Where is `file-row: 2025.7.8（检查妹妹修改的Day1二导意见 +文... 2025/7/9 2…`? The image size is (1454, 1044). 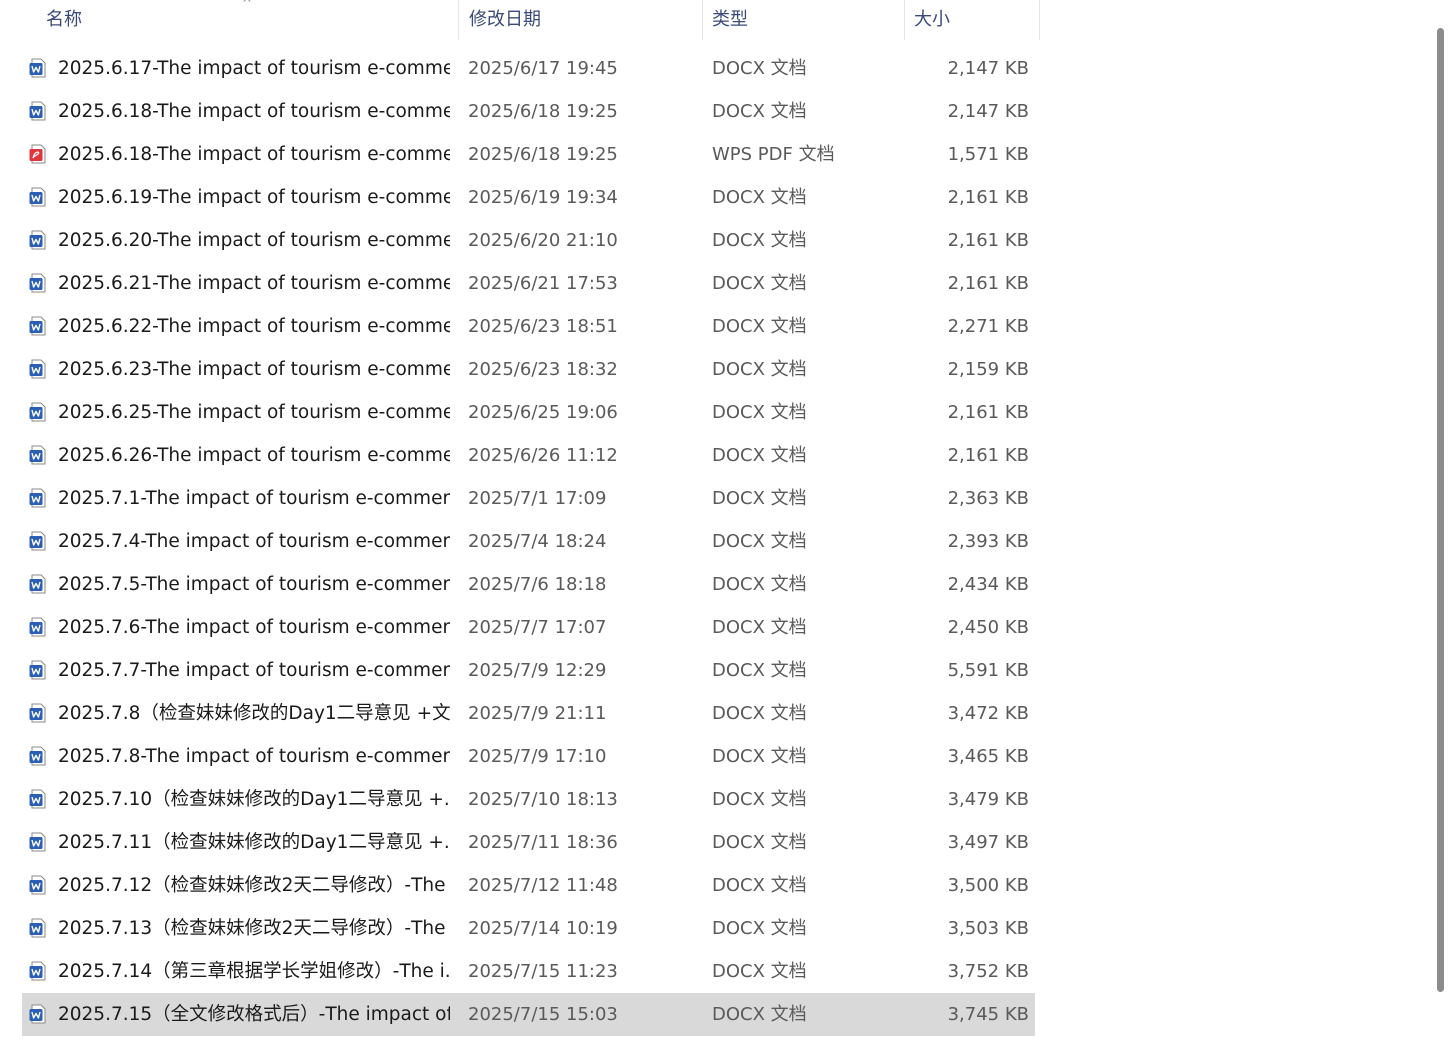 file-row: 2025.7.8（检查妹妹修改的Day1二导意见 +文... 2025/7/9 2… is located at coordinates (528, 713).